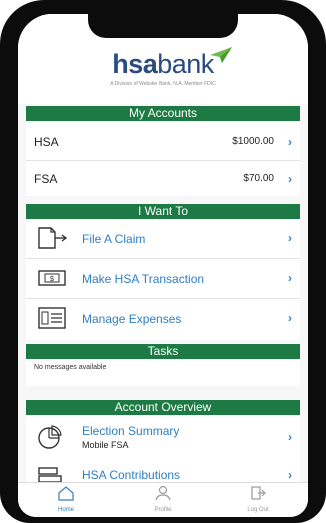 Image resolution: width=326 pixels, height=523 pixels. What do you see at coordinates (253, 141) in the screenshot?
I see `account-balance: $1000.00` at bounding box center [253, 141].